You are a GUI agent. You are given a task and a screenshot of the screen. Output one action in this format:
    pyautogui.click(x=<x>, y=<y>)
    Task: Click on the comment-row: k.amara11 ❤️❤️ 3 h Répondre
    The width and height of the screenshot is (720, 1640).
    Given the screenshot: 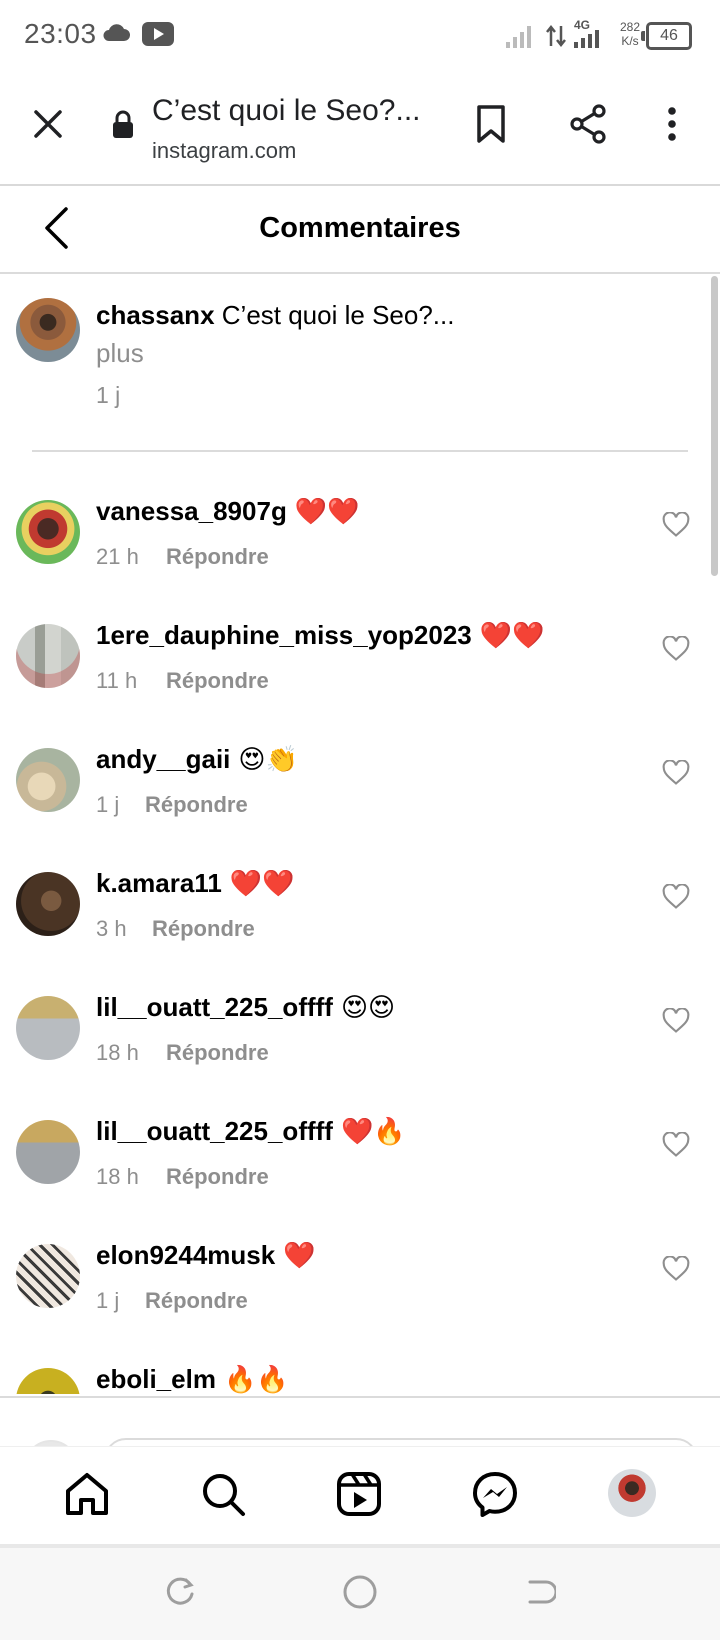 What is the action you would take?
    pyautogui.click(x=355, y=922)
    